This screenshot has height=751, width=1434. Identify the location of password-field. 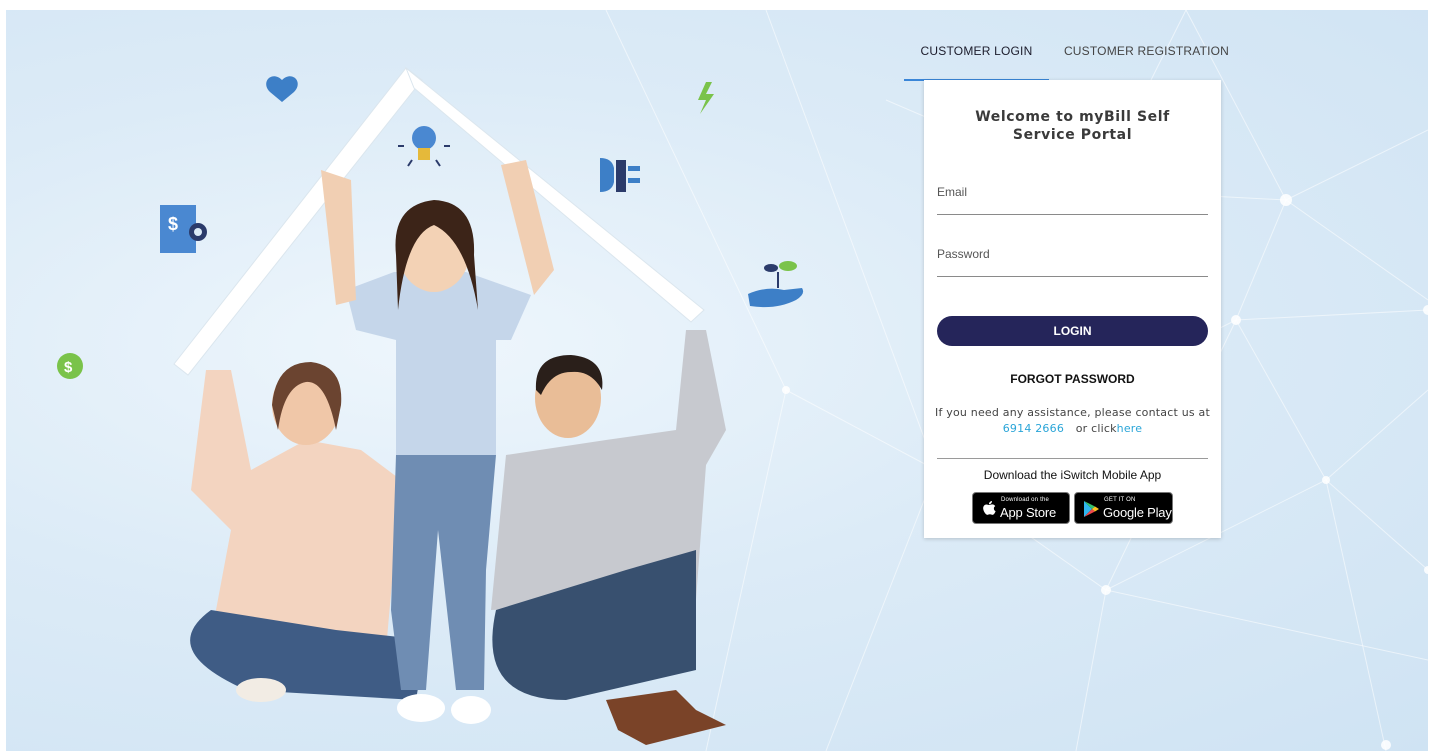
(1072, 257).